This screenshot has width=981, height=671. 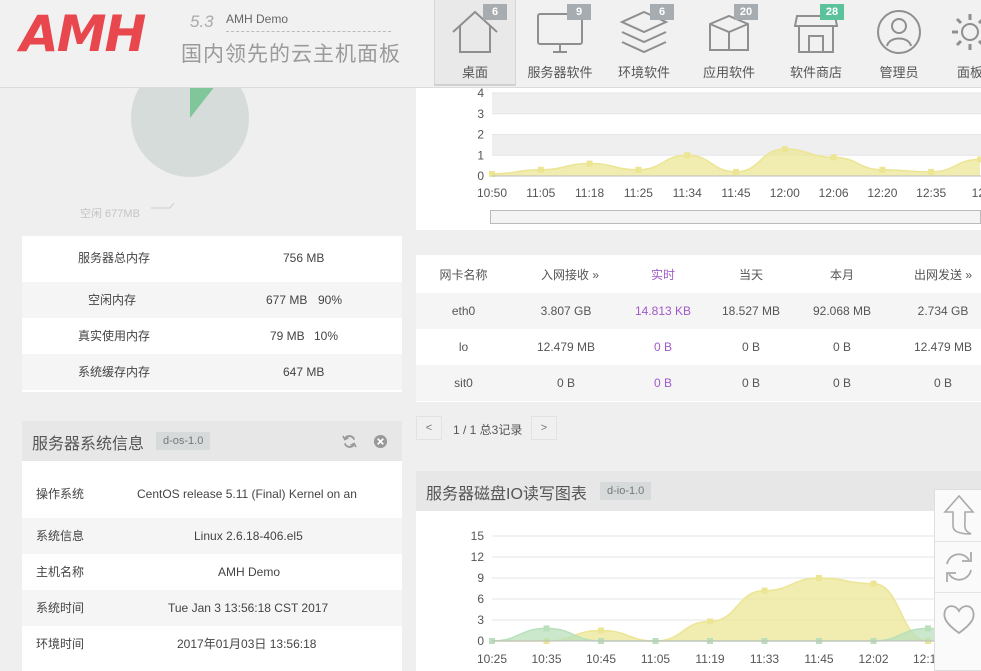 I want to click on memory-value: 677 MB, so click(x=287, y=300).